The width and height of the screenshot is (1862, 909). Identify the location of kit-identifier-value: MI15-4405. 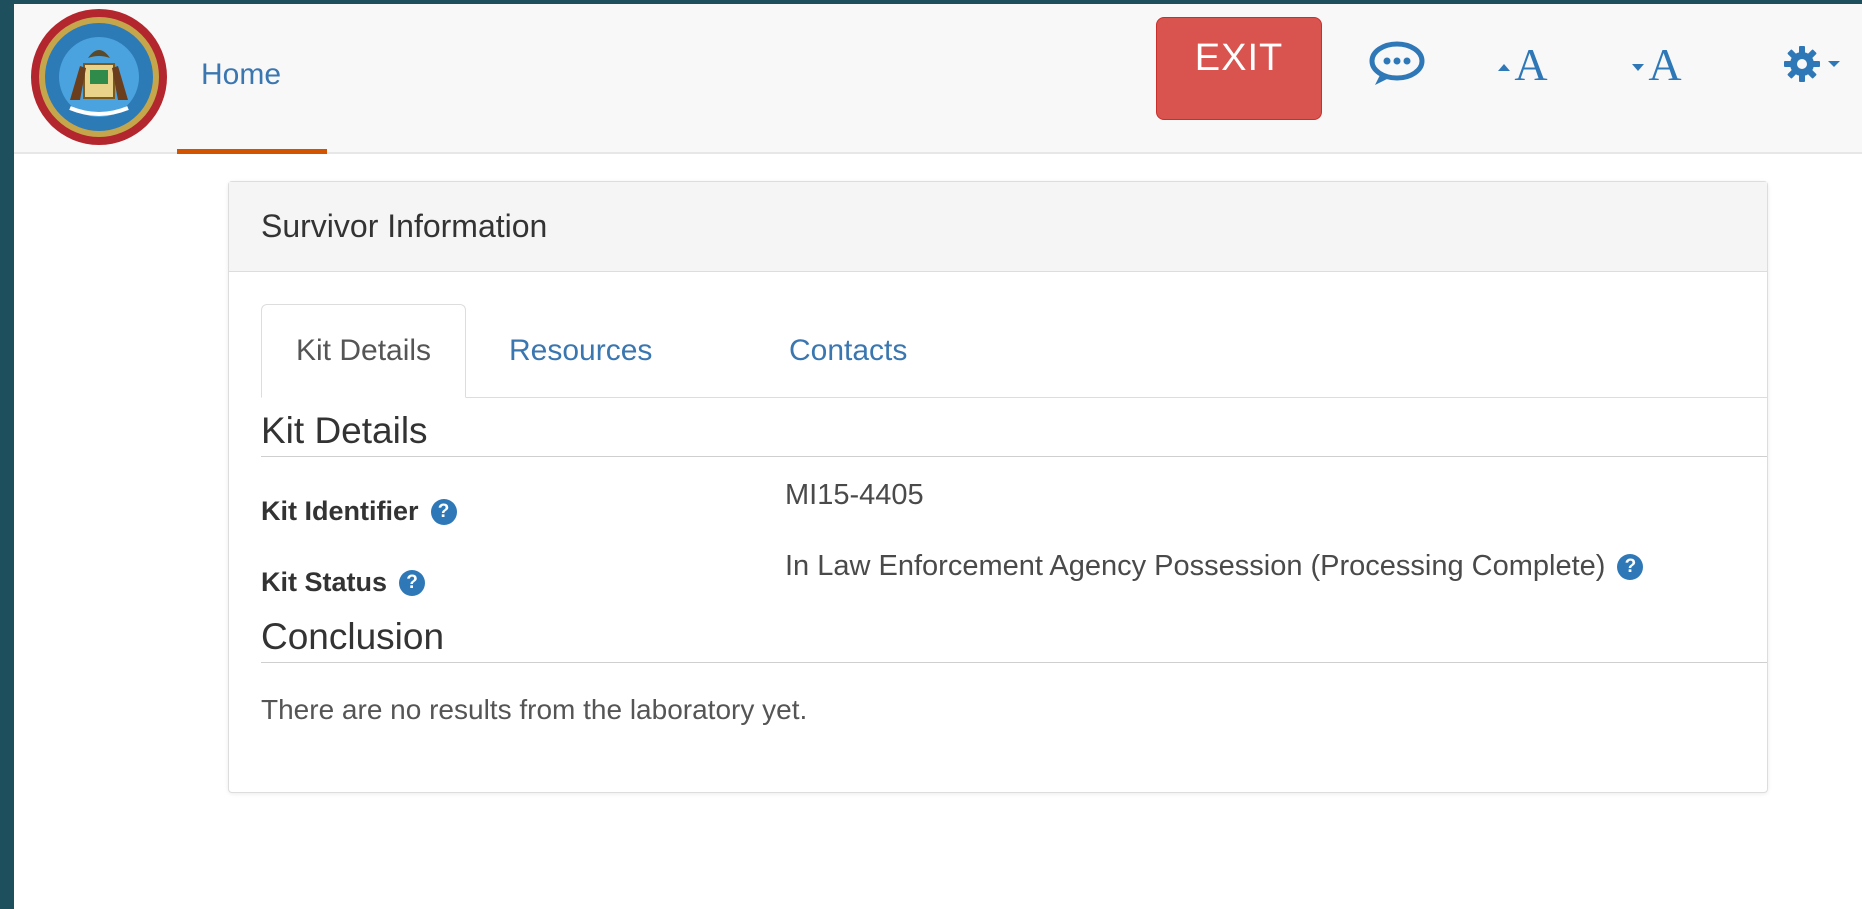
(854, 495).